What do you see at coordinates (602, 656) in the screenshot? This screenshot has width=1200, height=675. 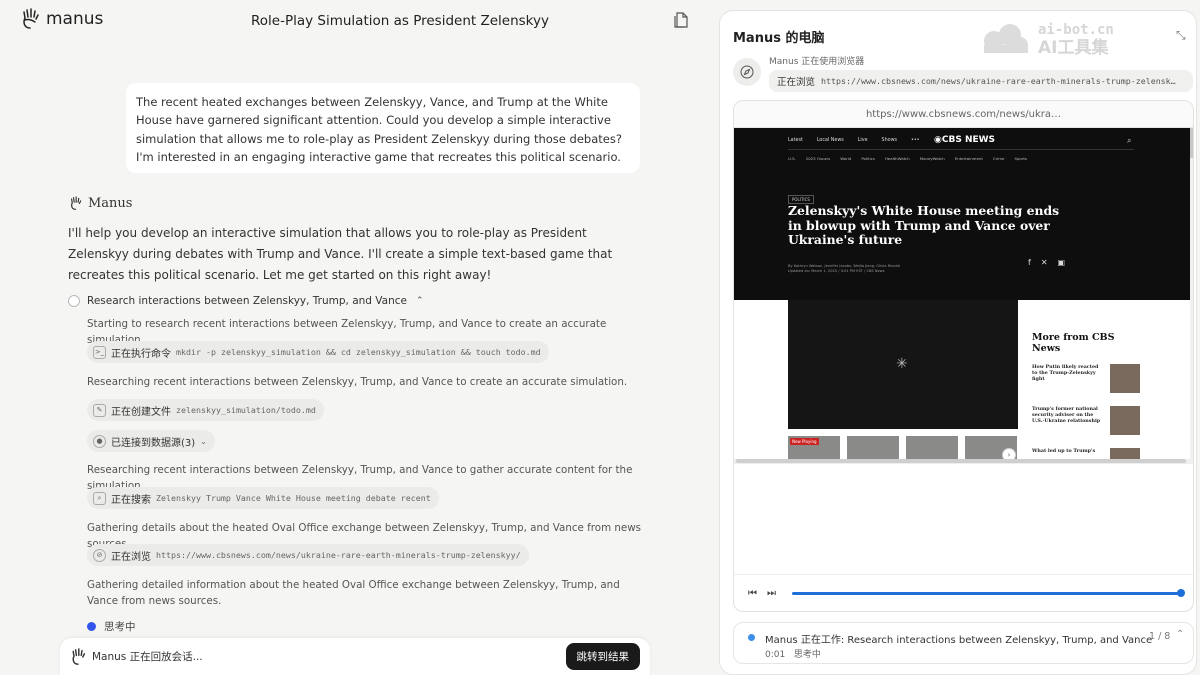 I see `jump-to-result-button: 跳转到结果` at bounding box center [602, 656].